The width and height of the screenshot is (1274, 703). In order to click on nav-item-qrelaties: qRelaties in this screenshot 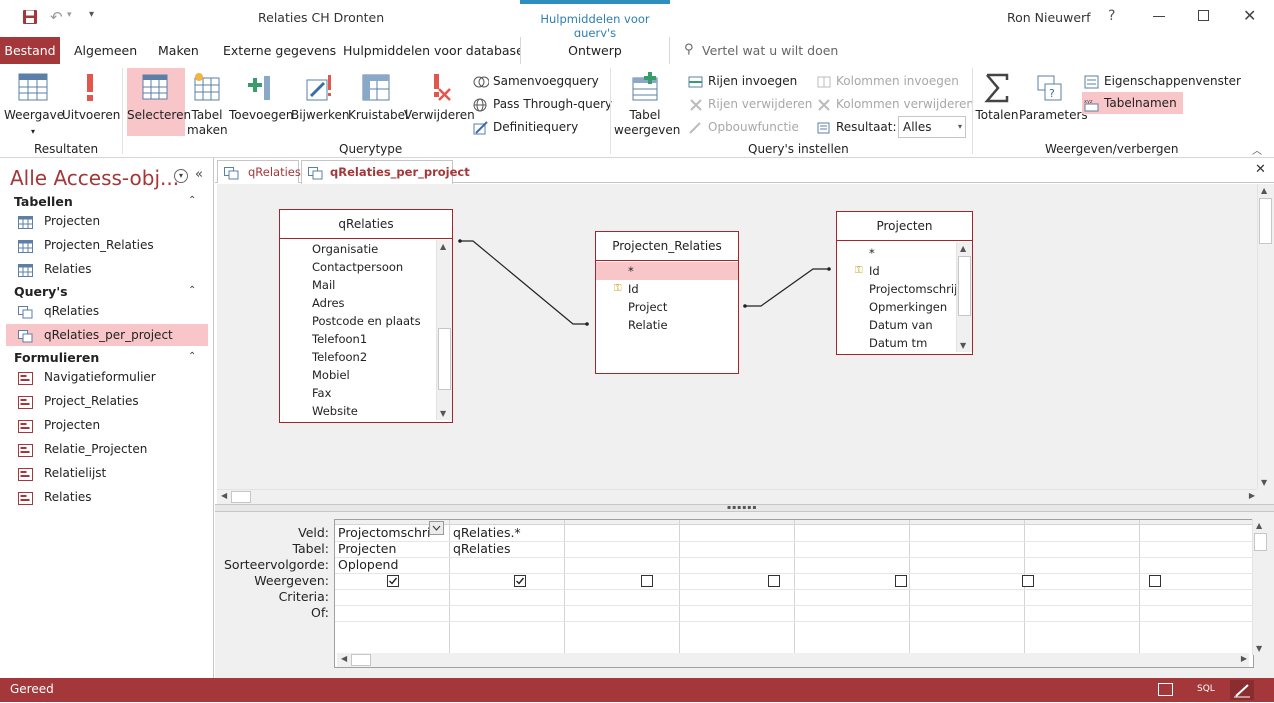, I will do `click(107, 311)`.